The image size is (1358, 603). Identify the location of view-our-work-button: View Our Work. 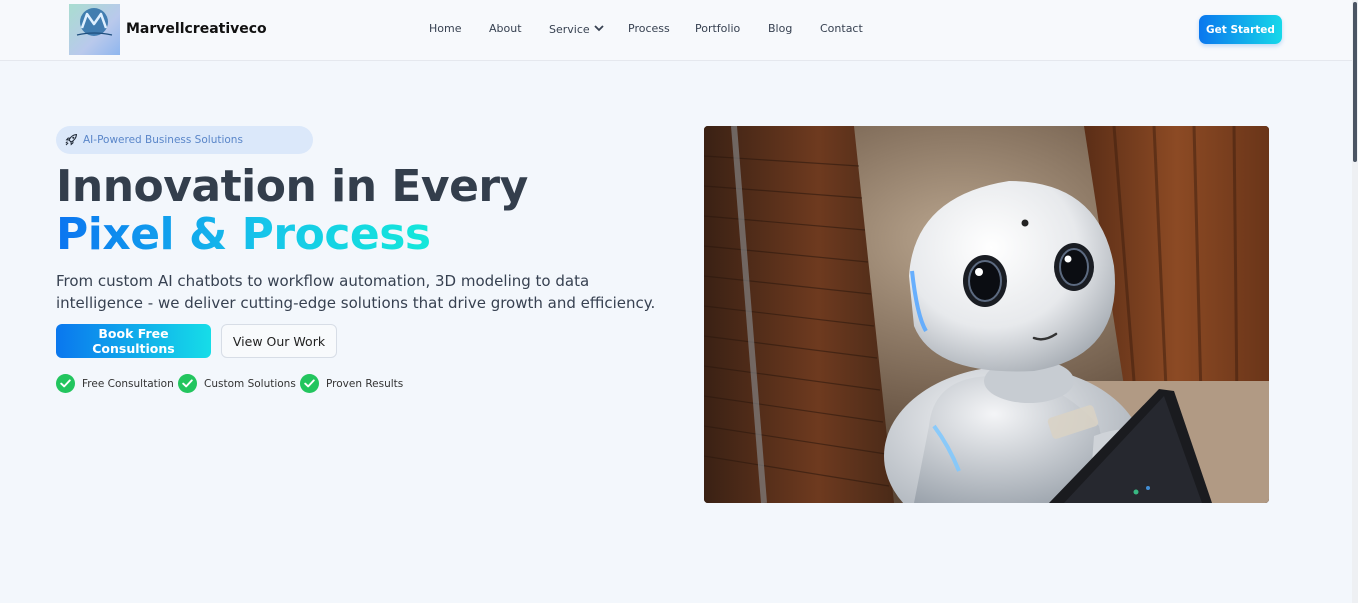
(279, 341).